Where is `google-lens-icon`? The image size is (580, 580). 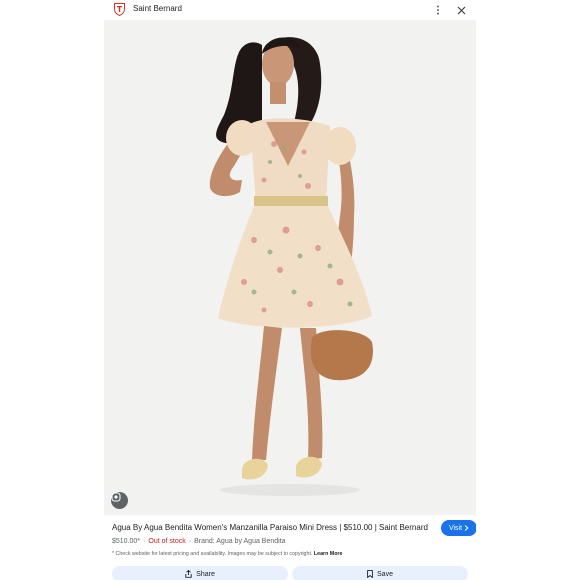
google-lens-icon is located at coordinates (119, 500).